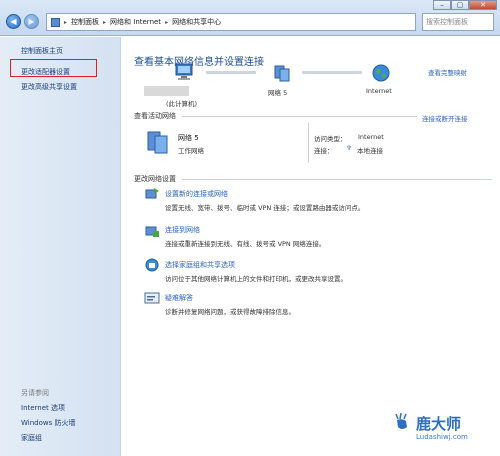 This screenshot has height=456, width=500. I want to click on page-title: 查看基本网络信息并设置连接, so click(199, 62).